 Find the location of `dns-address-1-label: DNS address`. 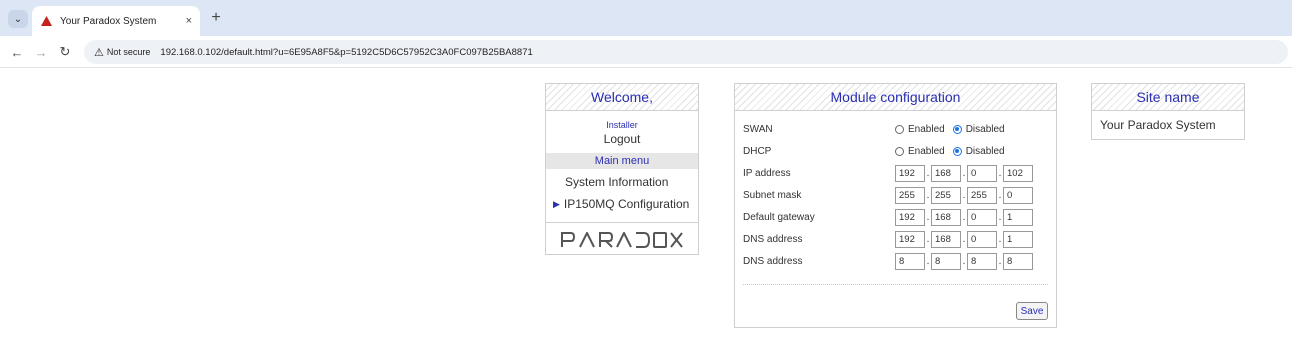

dns-address-1-label: DNS address is located at coordinates (773, 239).